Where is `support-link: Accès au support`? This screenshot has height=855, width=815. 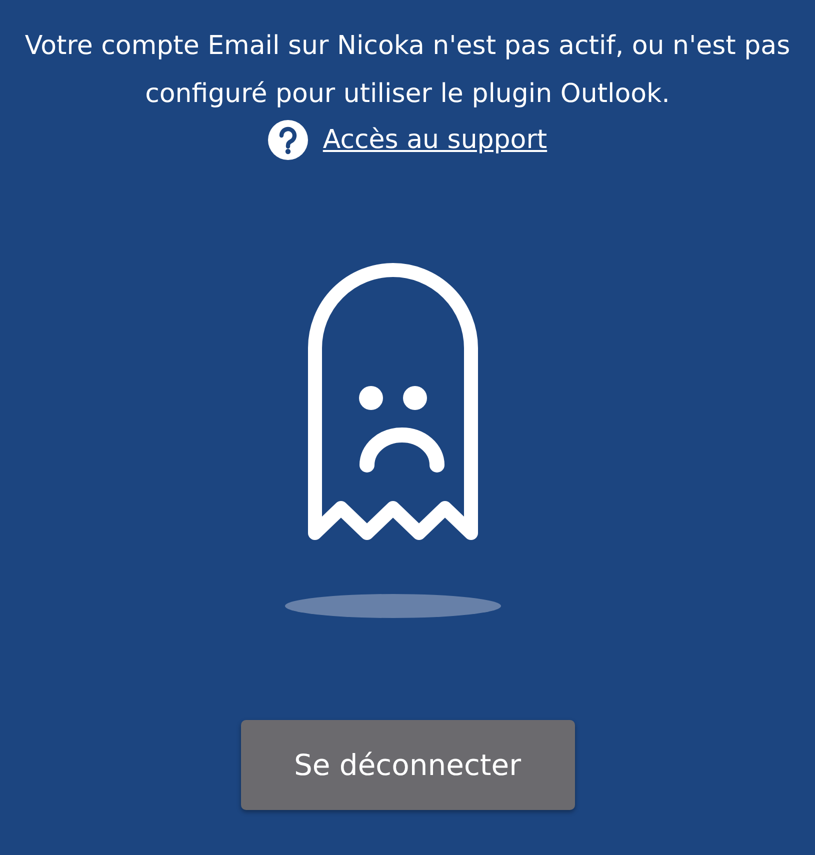 support-link: Accès au support is located at coordinates (435, 140).